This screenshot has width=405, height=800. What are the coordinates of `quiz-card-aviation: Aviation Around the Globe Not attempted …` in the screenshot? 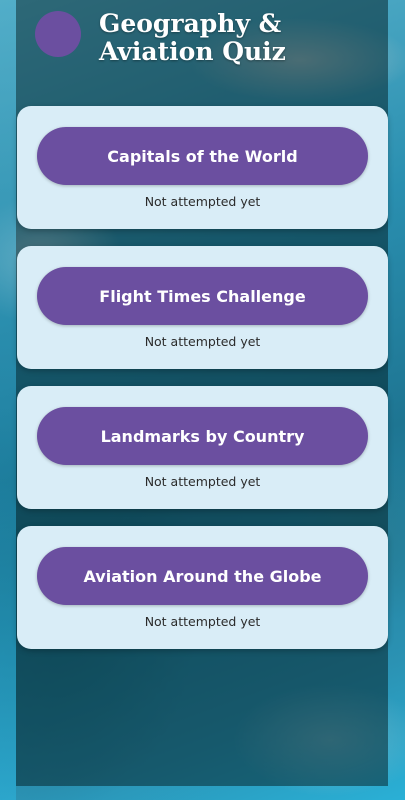 It's located at (202, 587).